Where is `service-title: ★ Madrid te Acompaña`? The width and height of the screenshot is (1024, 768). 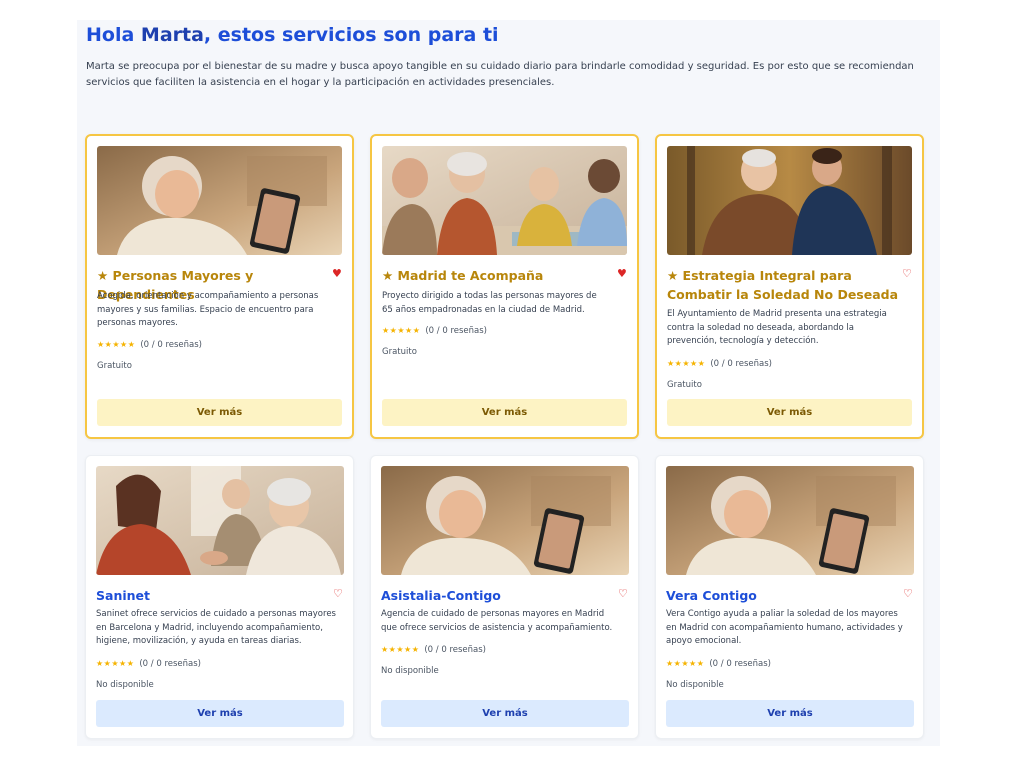 service-title: ★ Madrid te Acompaña is located at coordinates (492, 275).